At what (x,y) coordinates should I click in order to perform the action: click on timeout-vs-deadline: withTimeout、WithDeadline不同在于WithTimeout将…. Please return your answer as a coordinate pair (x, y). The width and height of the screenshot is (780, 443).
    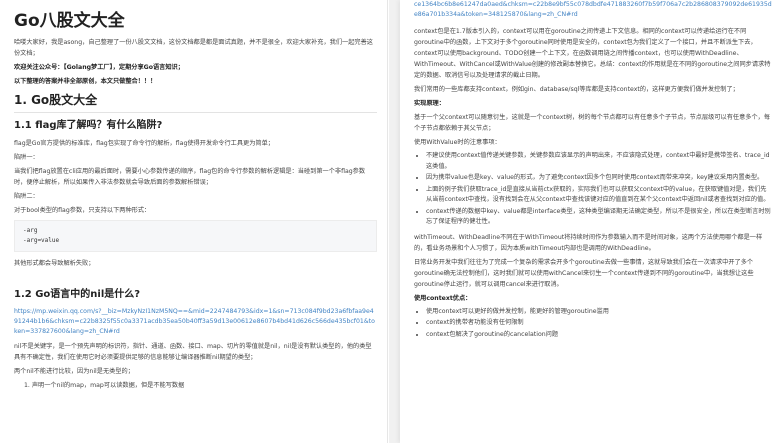
    Looking at the image, I should click on (588, 242).